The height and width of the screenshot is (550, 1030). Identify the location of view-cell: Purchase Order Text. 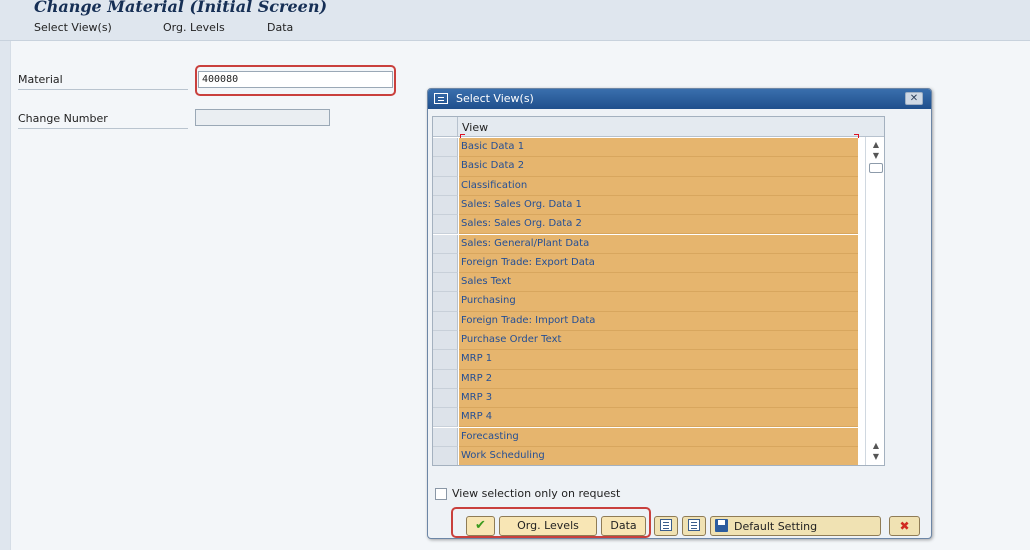
(658, 341).